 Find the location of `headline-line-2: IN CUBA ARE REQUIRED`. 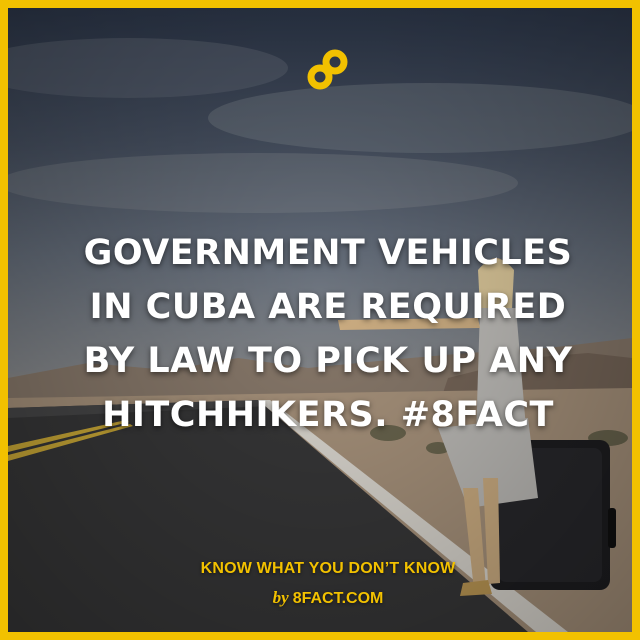

headline-line-2: IN CUBA ARE REQUIRED is located at coordinates (328, 307).